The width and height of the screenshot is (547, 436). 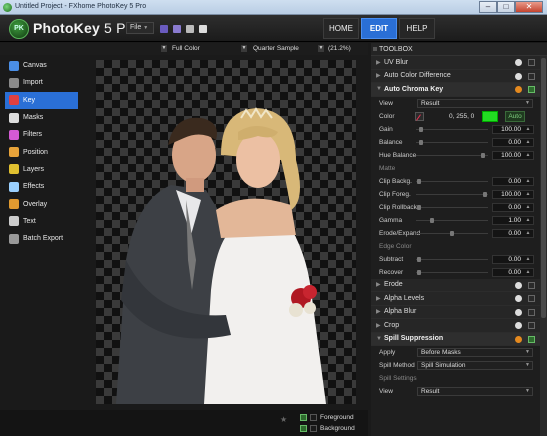 What do you see at coordinates (455, 326) in the screenshot?
I see `effect-header: ▶ Crop` at bounding box center [455, 326].